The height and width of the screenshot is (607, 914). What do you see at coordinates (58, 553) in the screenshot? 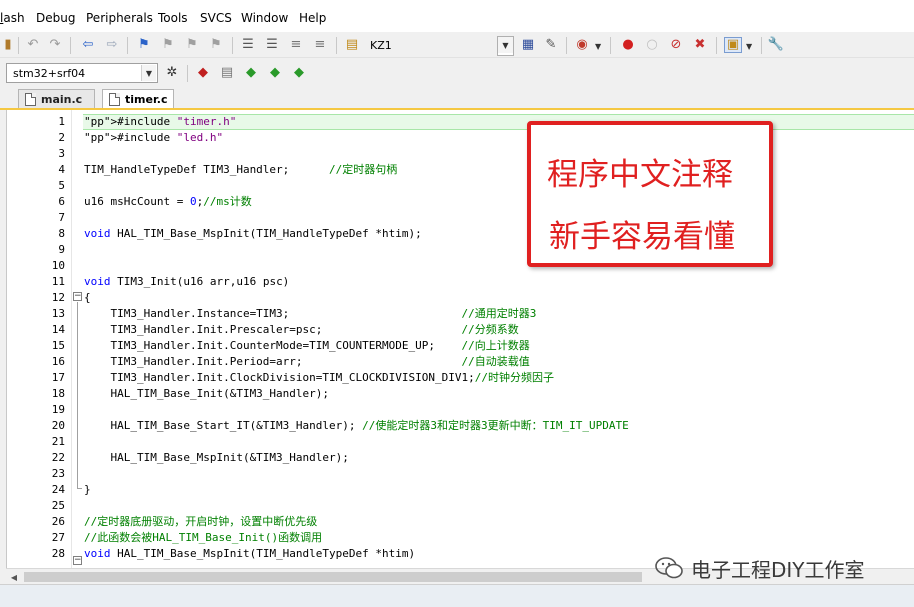
I see `line-number: 28` at bounding box center [58, 553].